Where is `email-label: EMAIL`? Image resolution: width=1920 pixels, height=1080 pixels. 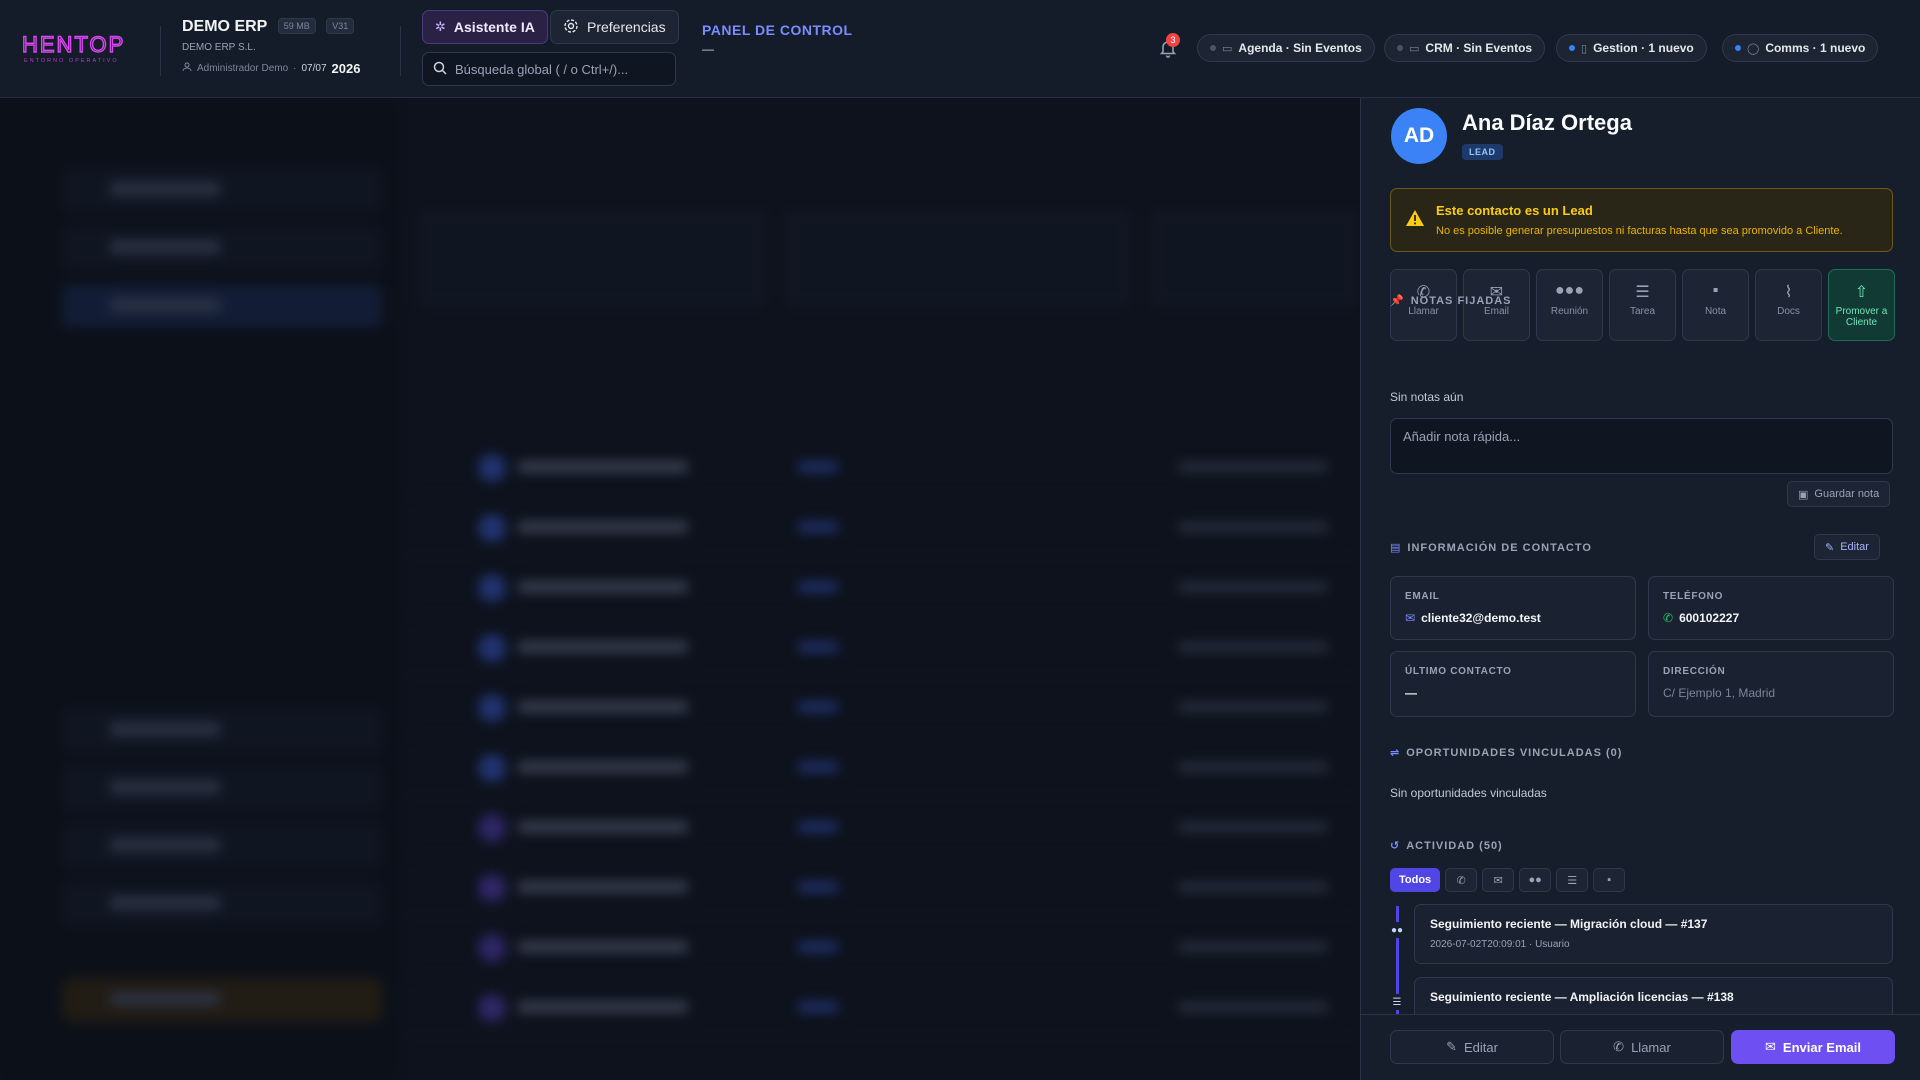 email-label: EMAIL is located at coordinates (1422, 596).